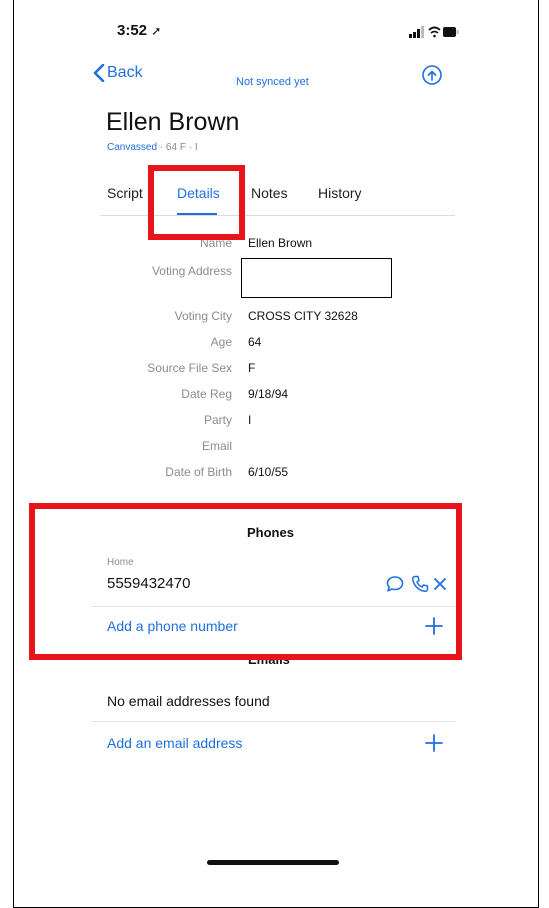  Describe the element at coordinates (340, 193) in the screenshot. I see `tab-history: History` at that location.